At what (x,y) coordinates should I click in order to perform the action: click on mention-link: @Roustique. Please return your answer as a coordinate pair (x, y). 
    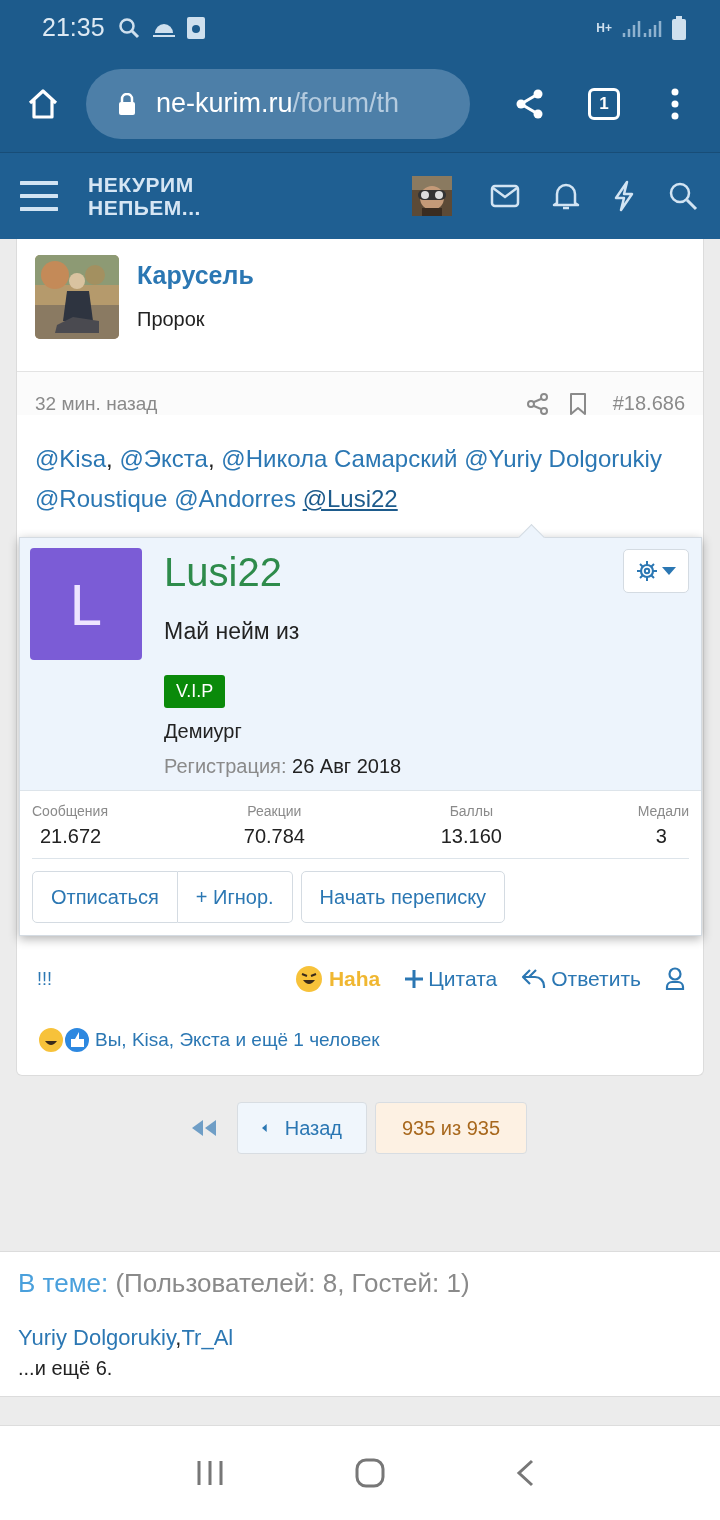
    Looking at the image, I should click on (101, 498).